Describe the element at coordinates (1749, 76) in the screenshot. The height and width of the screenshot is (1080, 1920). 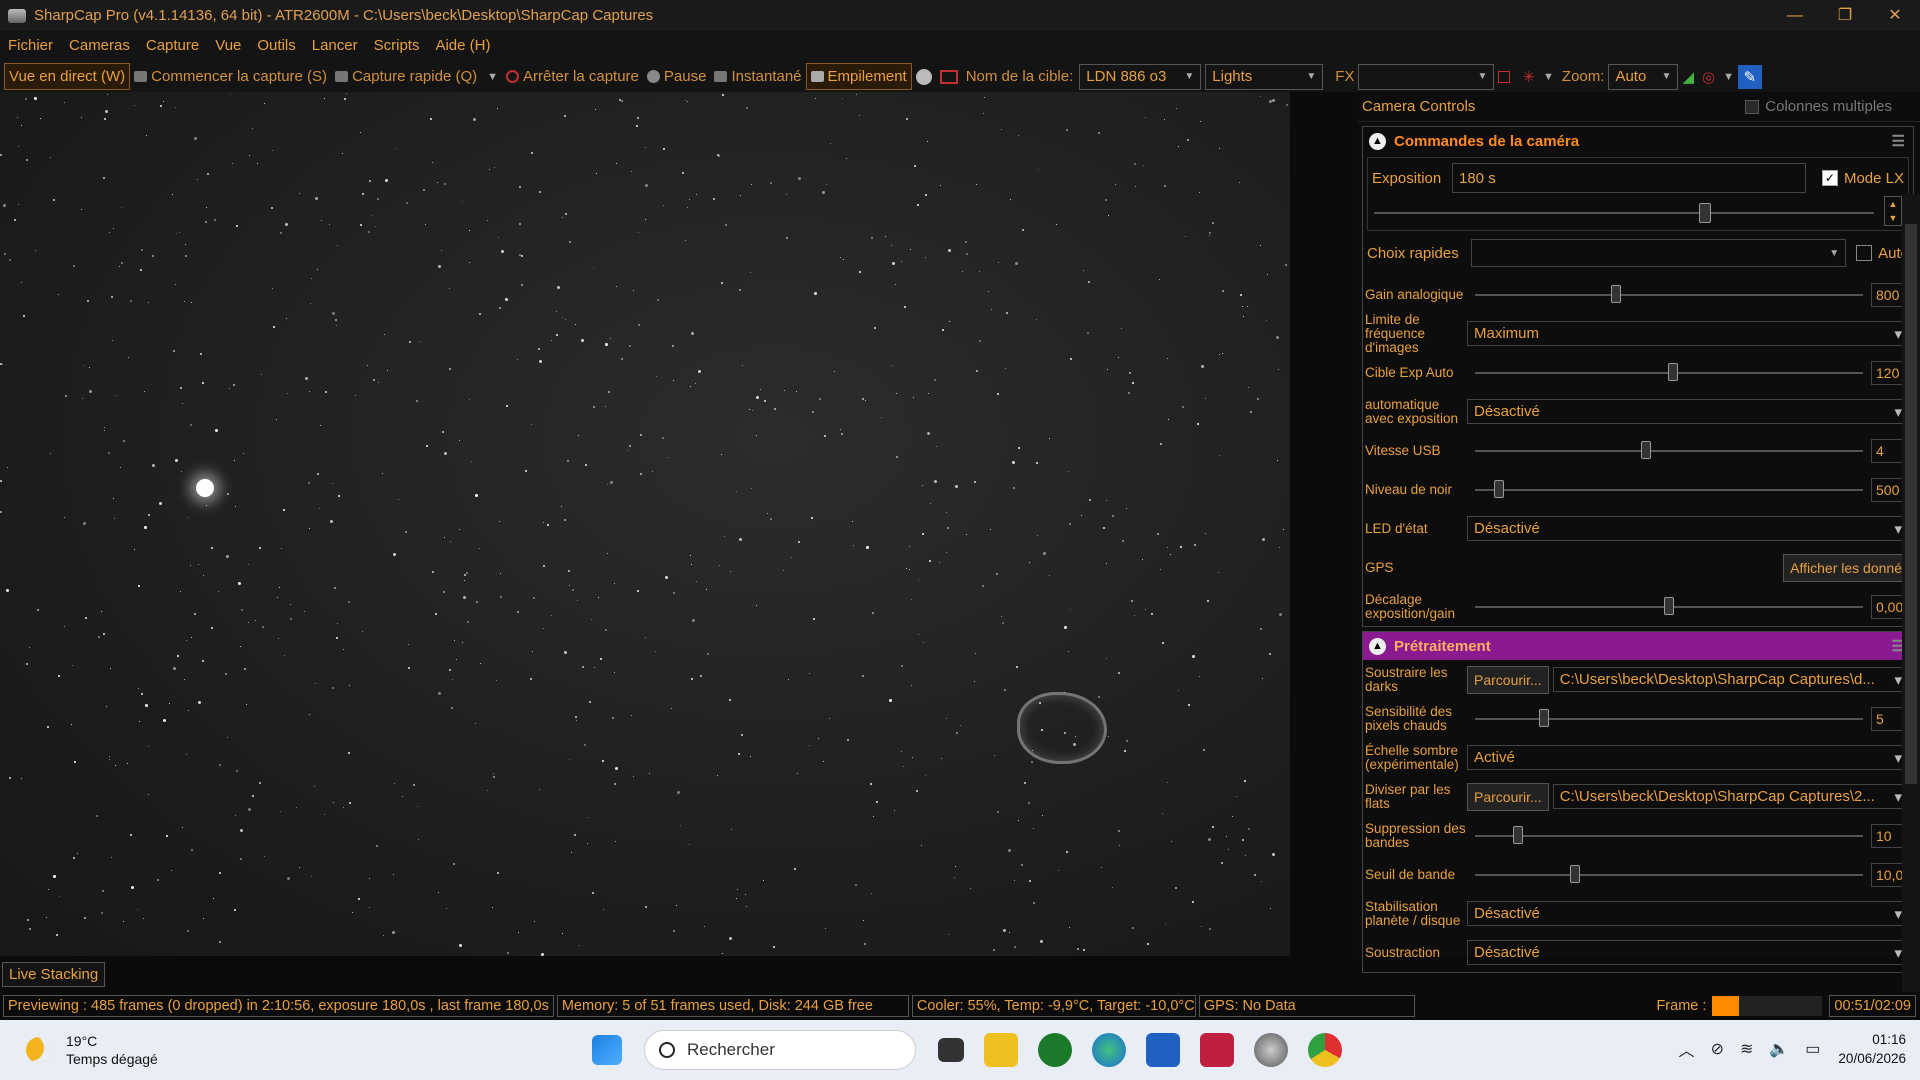
I see `annotate-button: ✎` at that location.